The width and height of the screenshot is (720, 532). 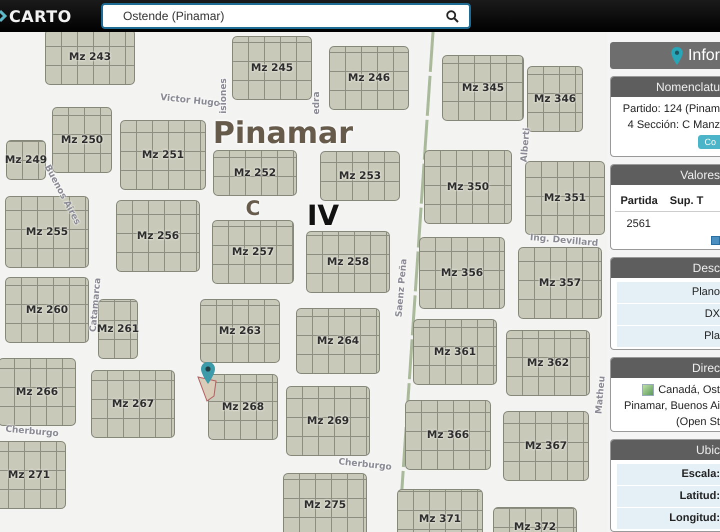 I want to click on info-text: Partido: 124 (Pinam, so click(x=671, y=110).